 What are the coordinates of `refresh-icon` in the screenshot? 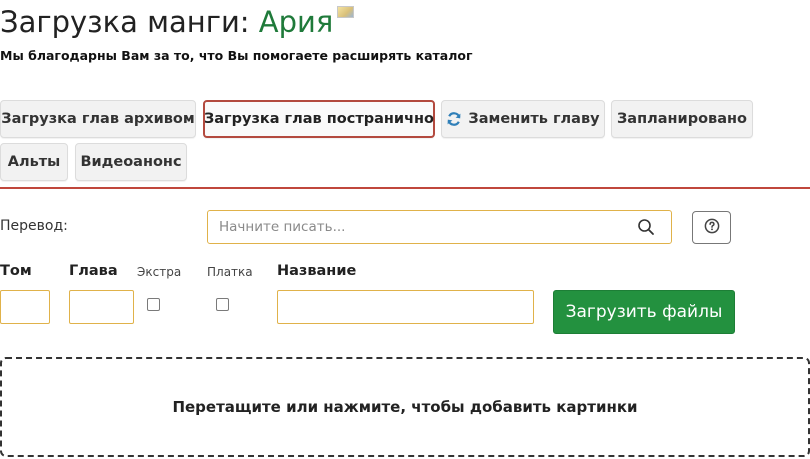 It's located at (454, 119).